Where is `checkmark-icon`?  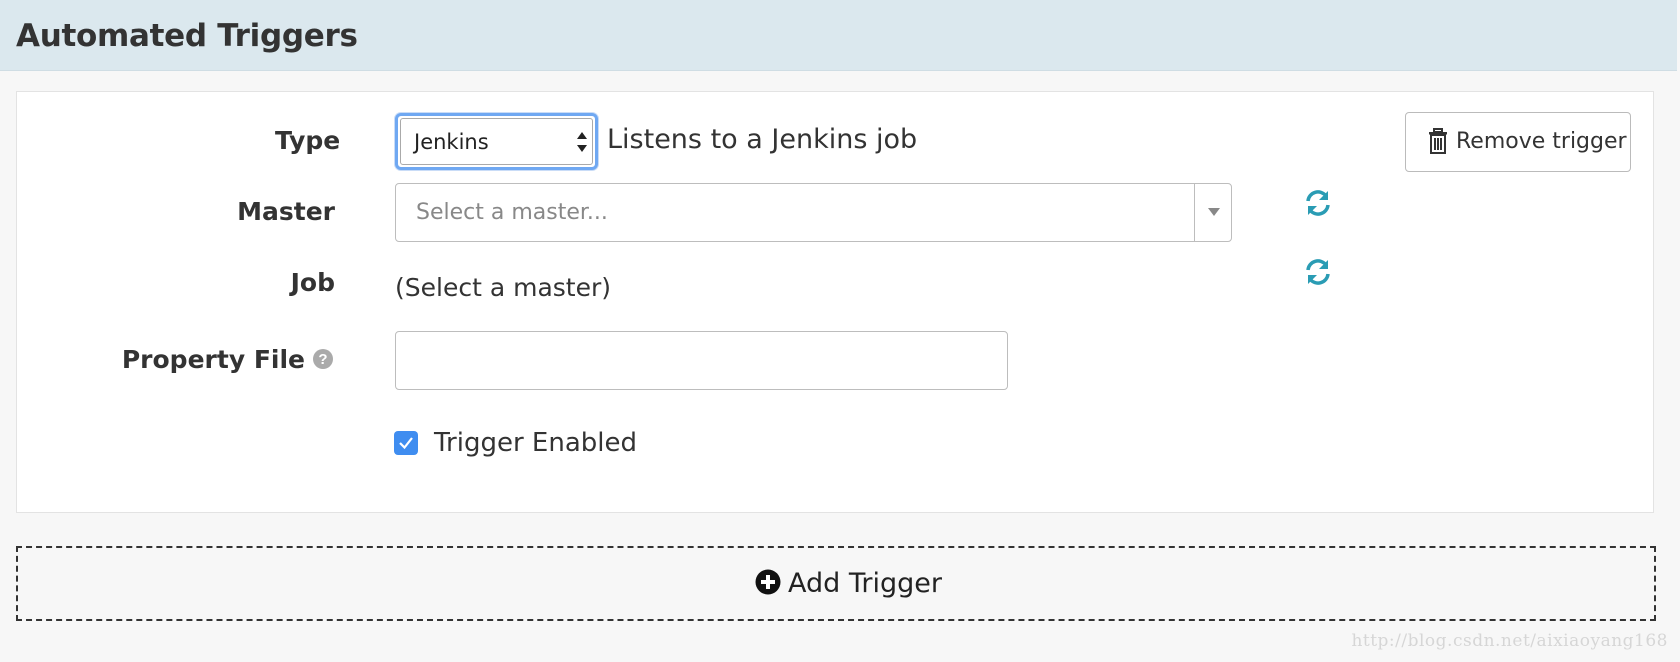
checkmark-icon is located at coordinates (406, 443).